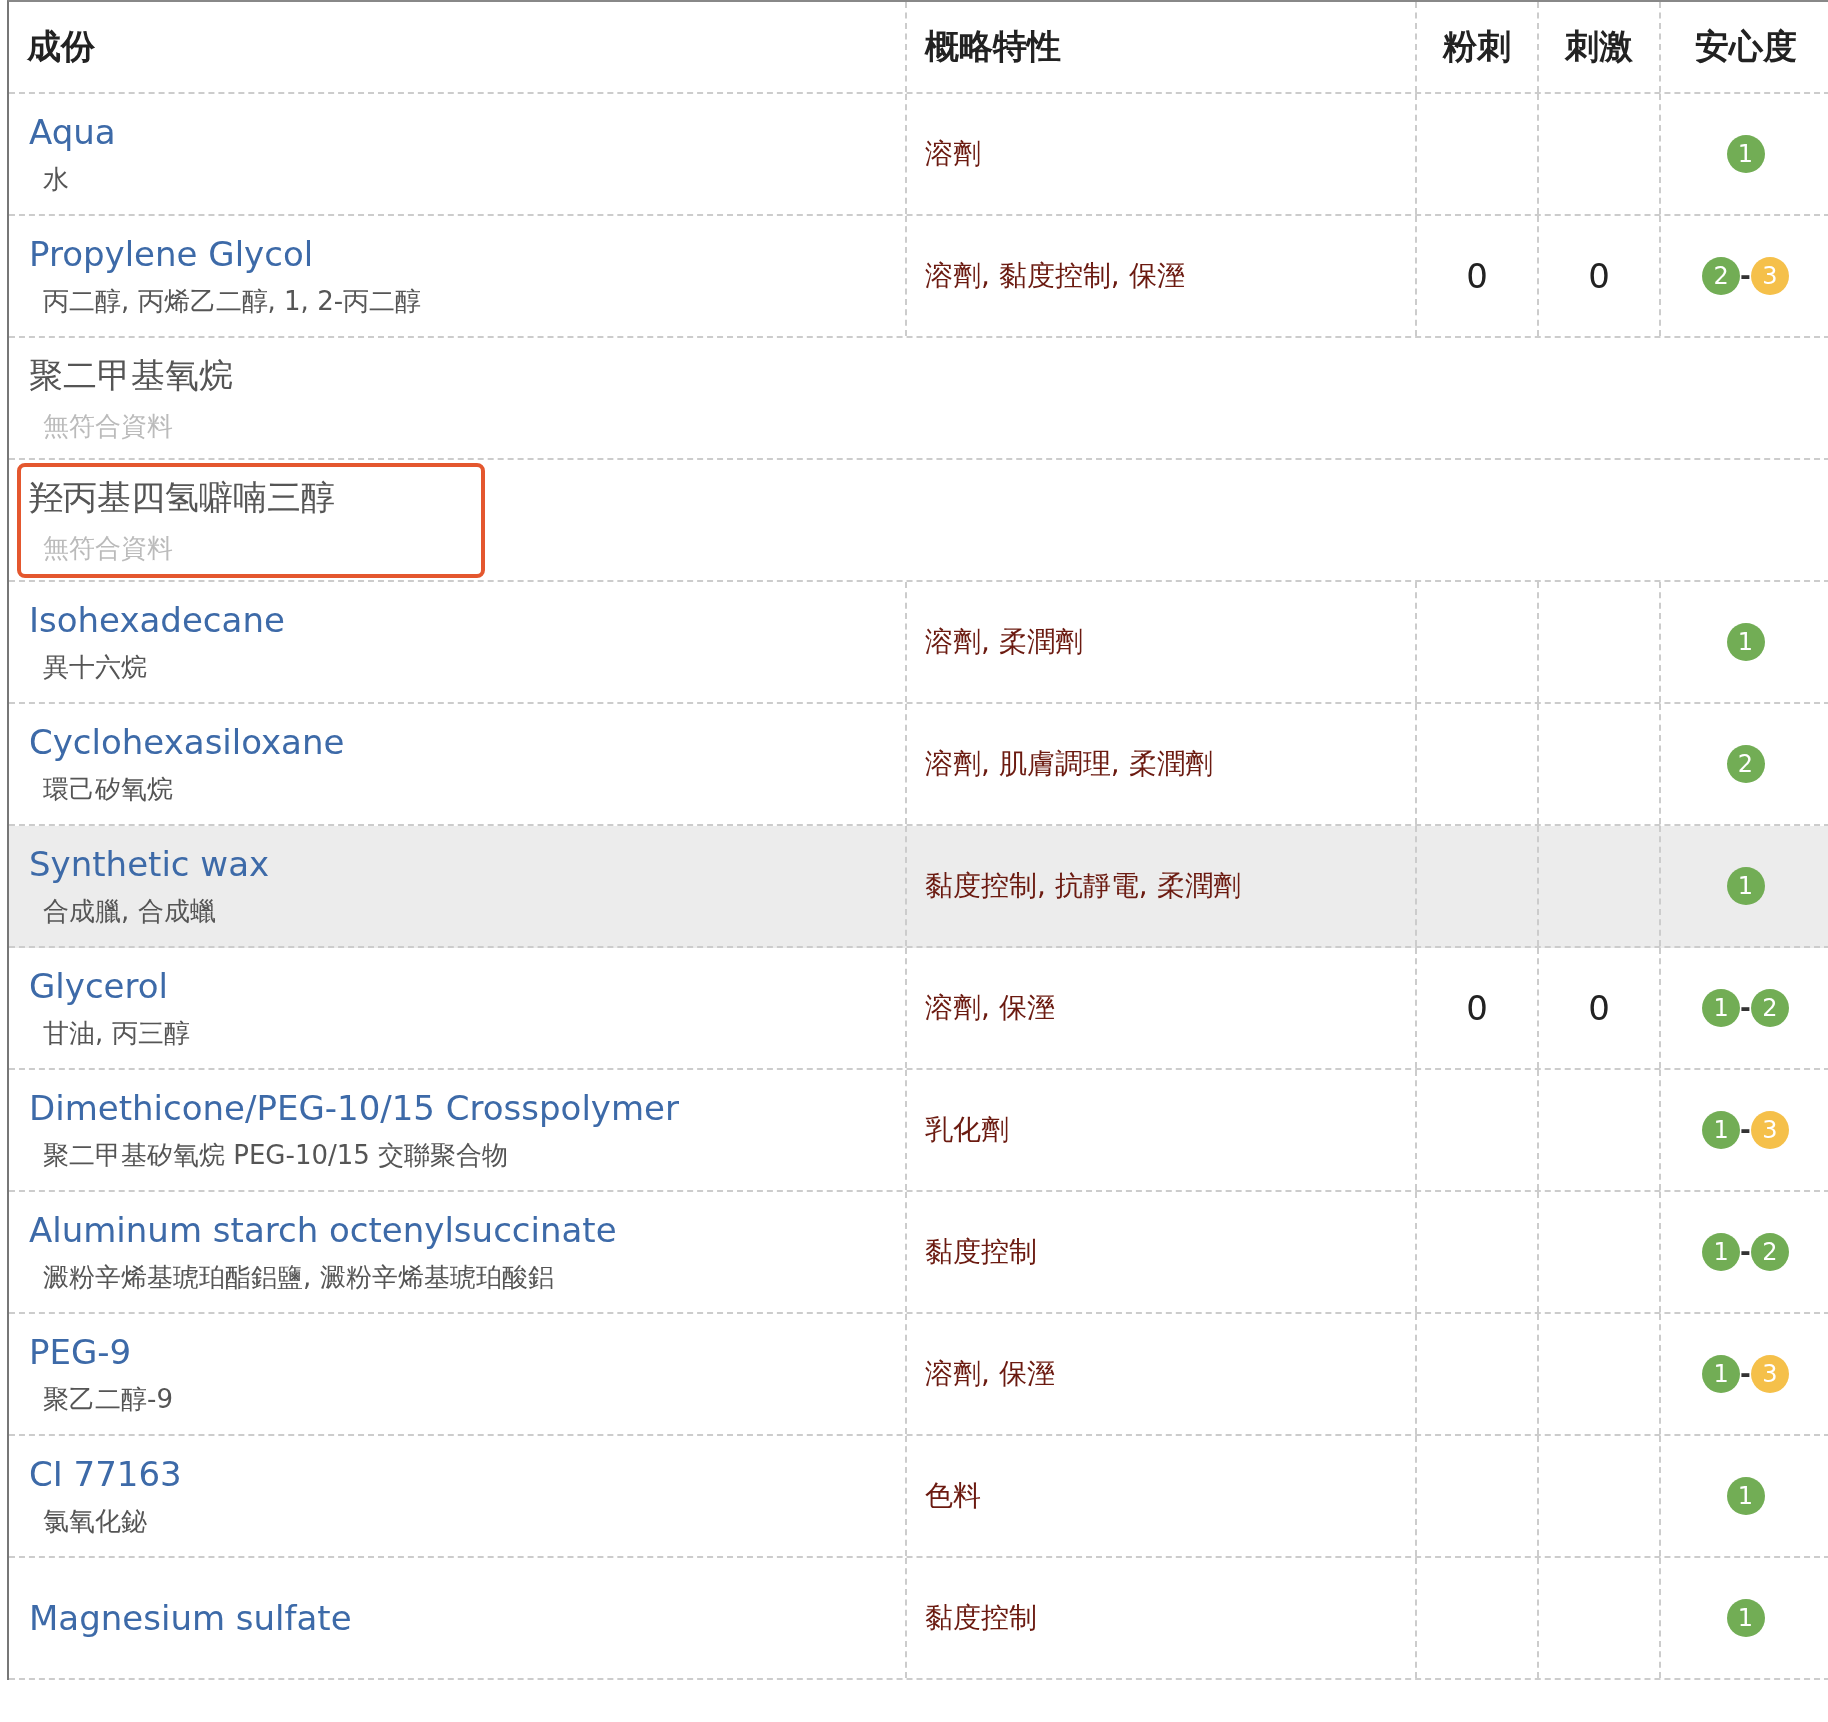 This screenshot has height=1722, width=1828. I want to click on ingredient-link: Cyclohexasiloxane, so click(187, 741).